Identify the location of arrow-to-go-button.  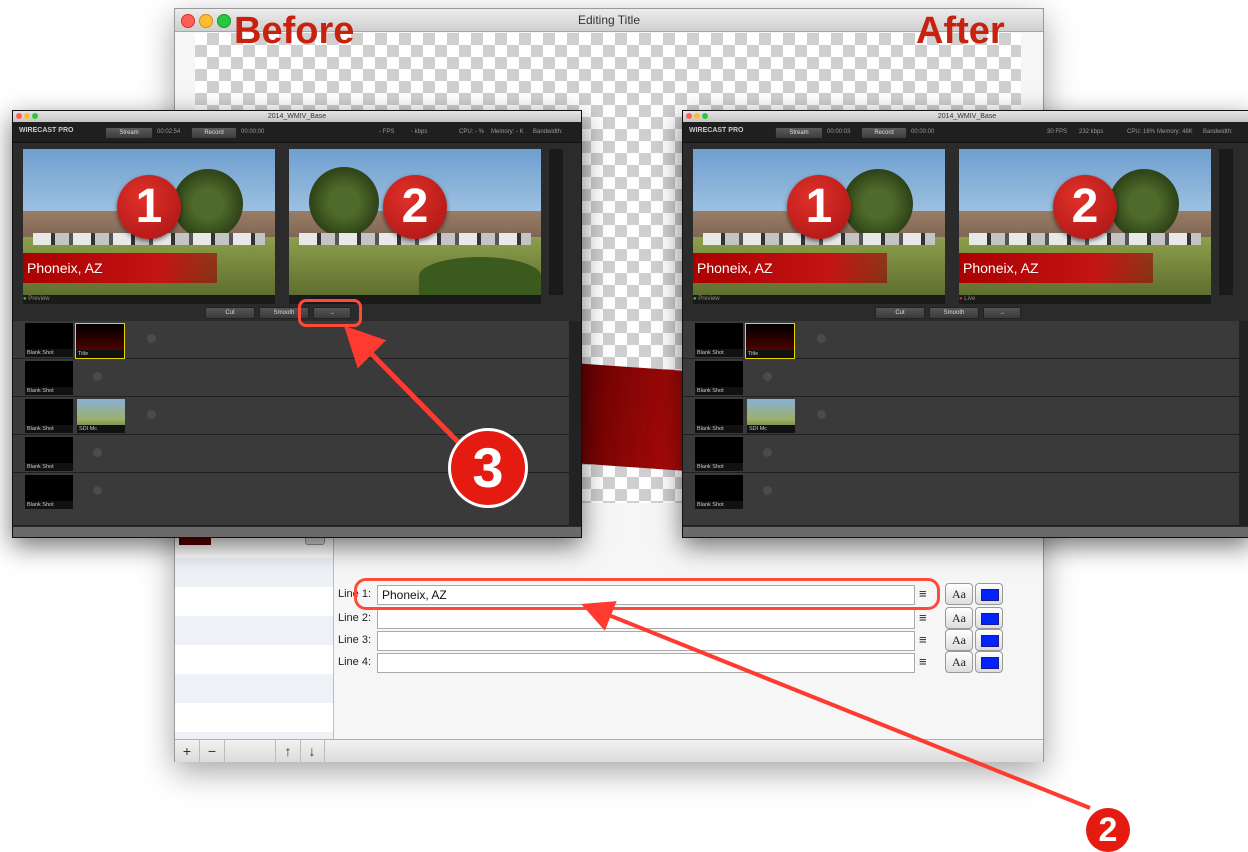
(403, 386).